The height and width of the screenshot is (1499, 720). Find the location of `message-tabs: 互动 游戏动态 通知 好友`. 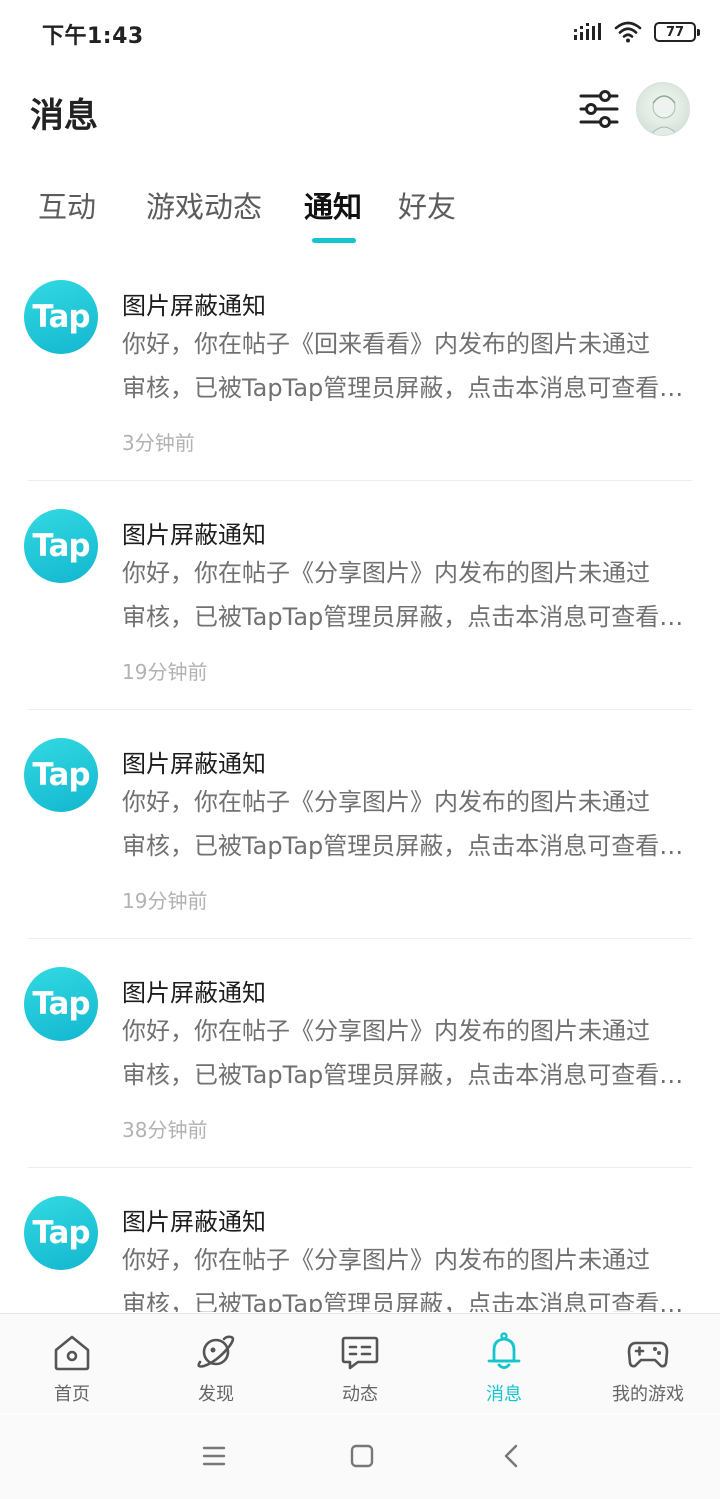

message-tabs: 互动 游戏动态 通知 好友 is located at coordinates (360, 212).